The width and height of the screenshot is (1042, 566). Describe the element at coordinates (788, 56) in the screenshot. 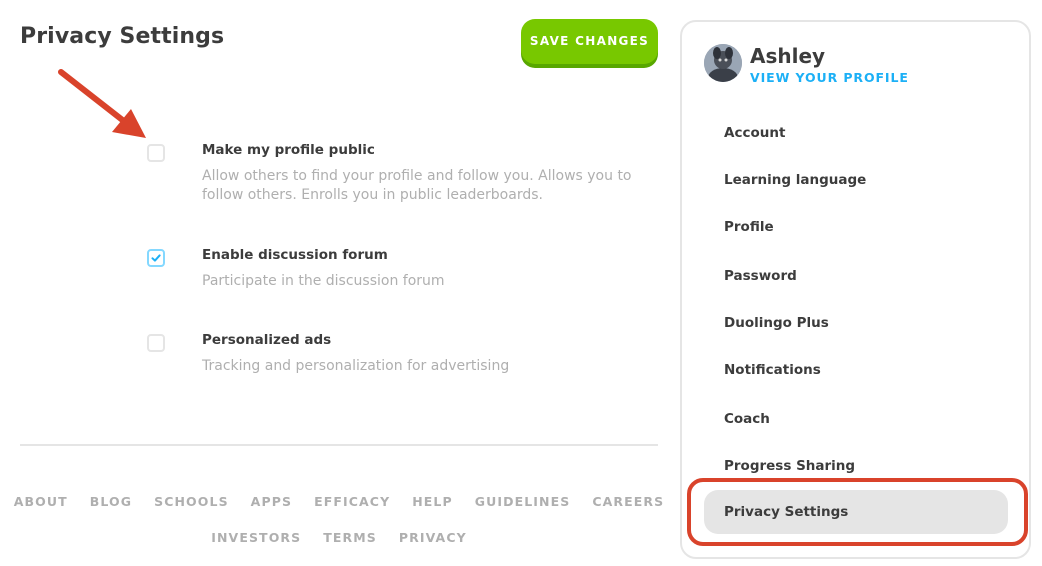

I see `user-name: Ashley` at that location.